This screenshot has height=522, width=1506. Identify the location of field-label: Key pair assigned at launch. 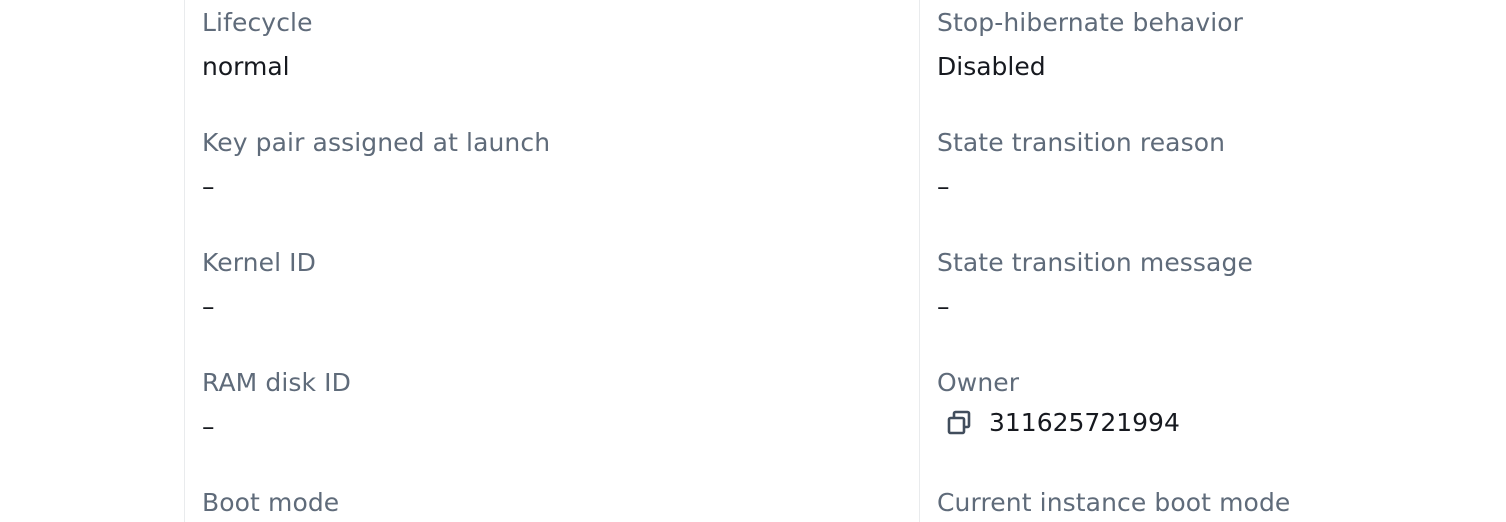
(376, 142).